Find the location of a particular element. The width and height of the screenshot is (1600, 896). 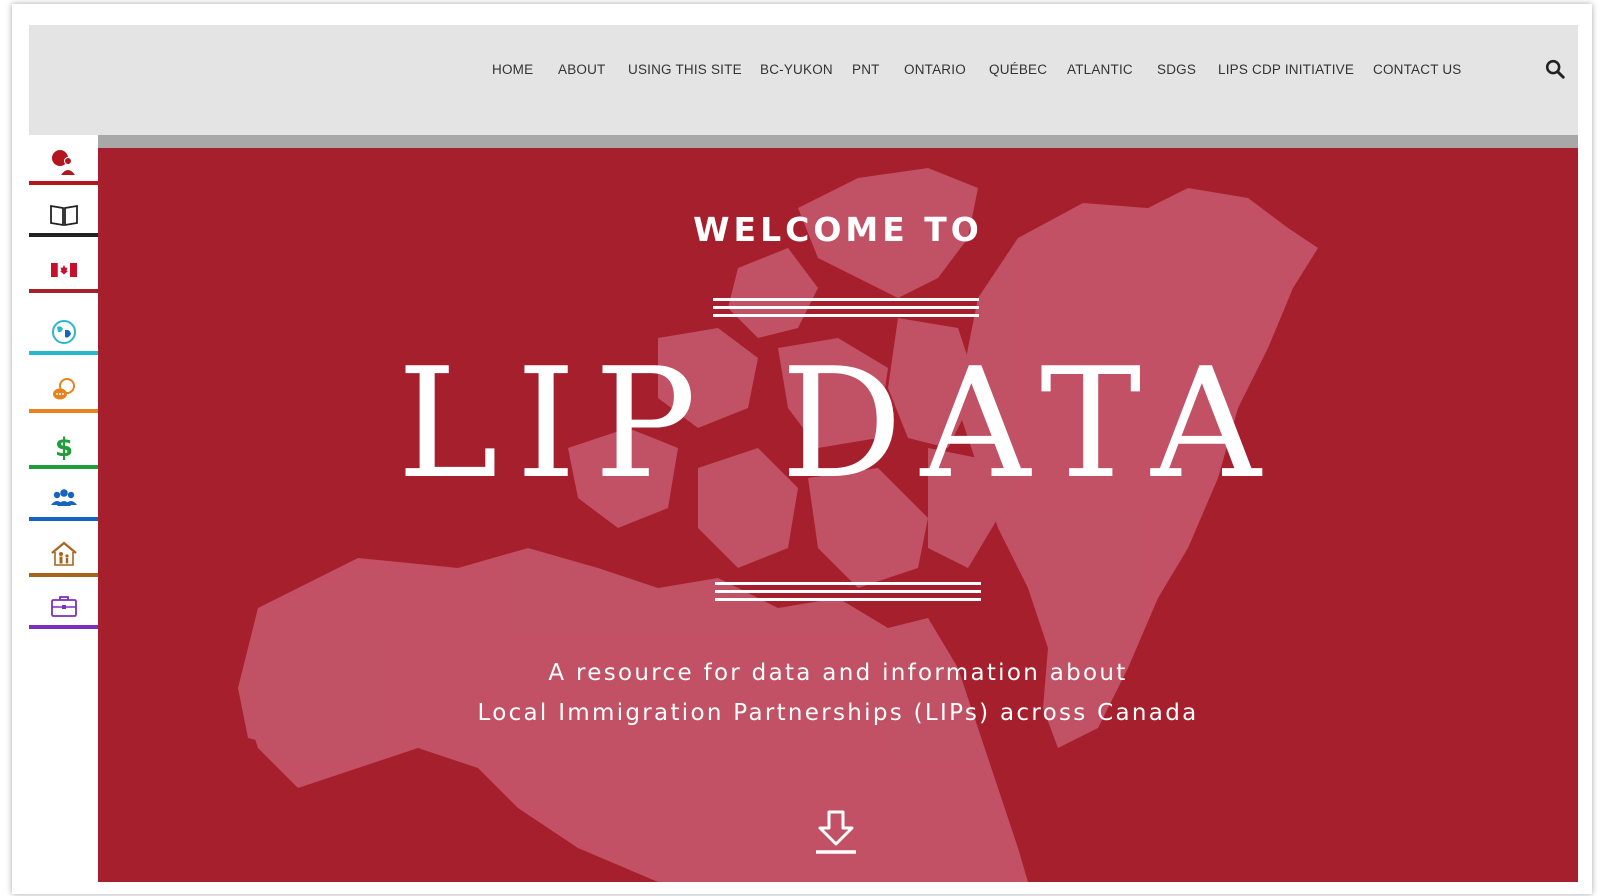

sidebar-bar-book is located at coordinates (63, 235).